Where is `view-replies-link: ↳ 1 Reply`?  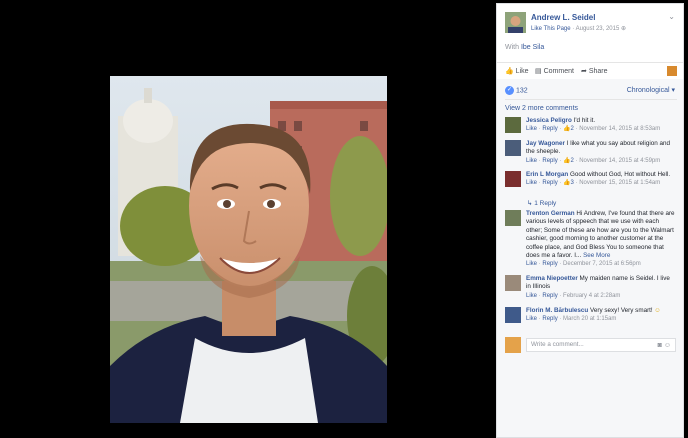
view-replies-link: ↳ 1 Reply is located at coordinates (541, 203).